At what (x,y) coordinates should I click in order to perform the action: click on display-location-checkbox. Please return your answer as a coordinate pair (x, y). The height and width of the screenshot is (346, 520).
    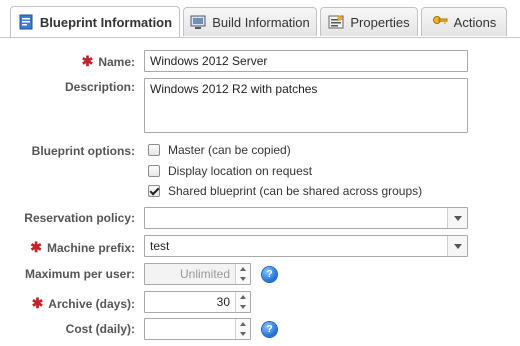
    Looking at the image, I should click on (154, 171).